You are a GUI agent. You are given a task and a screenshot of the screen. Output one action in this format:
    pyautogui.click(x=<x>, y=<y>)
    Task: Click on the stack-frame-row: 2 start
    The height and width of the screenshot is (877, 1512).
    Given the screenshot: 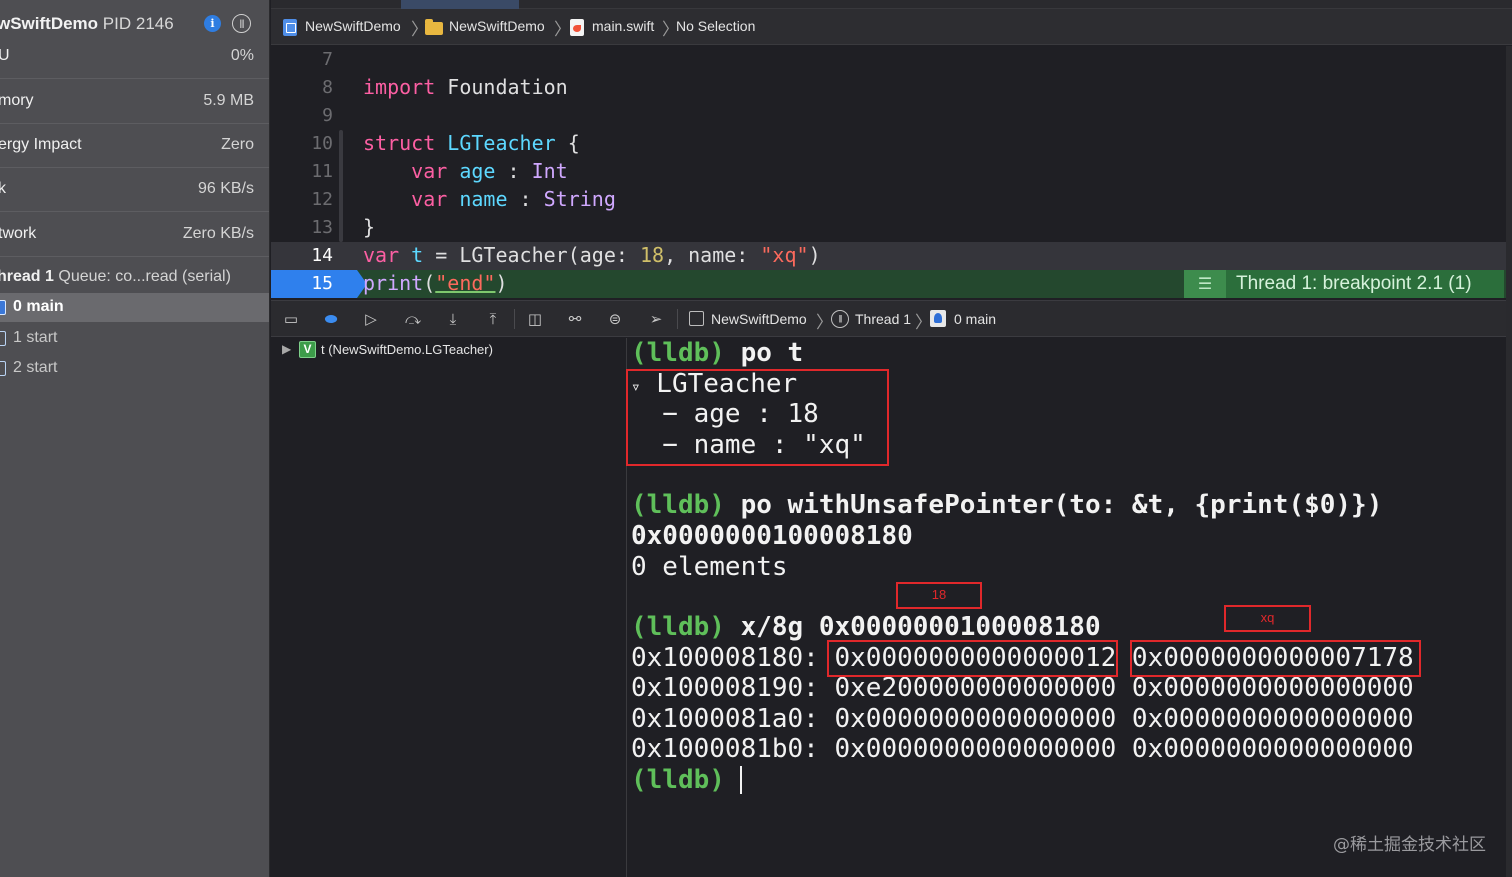 What is the action you would take?
    pyautogui.click(x=134, y=368)
    